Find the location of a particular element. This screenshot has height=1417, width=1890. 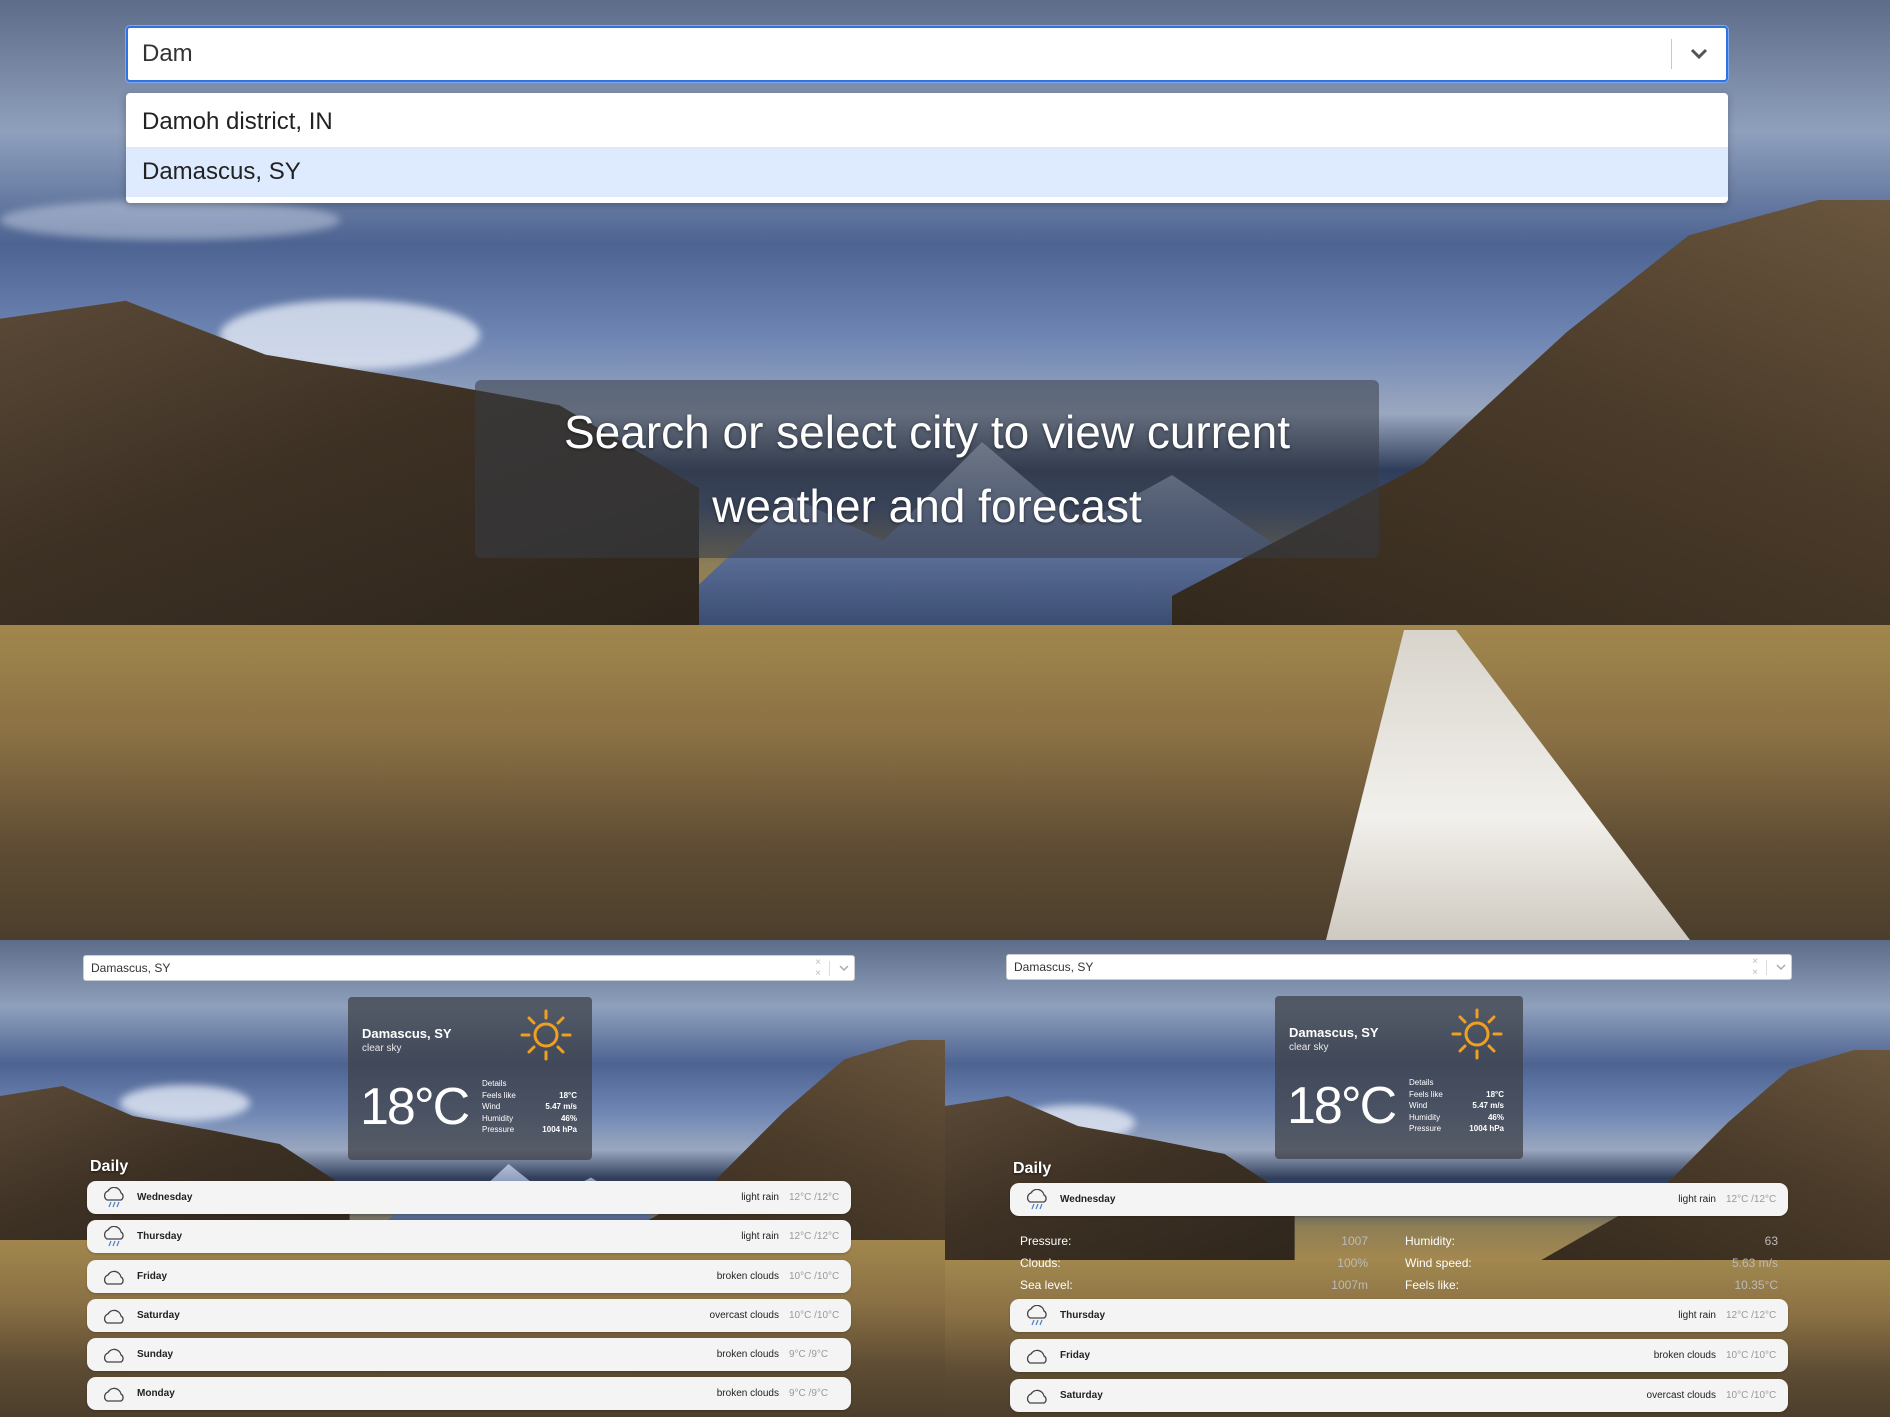

detail-value: 1007 is located at coordinates (1354, 1241).